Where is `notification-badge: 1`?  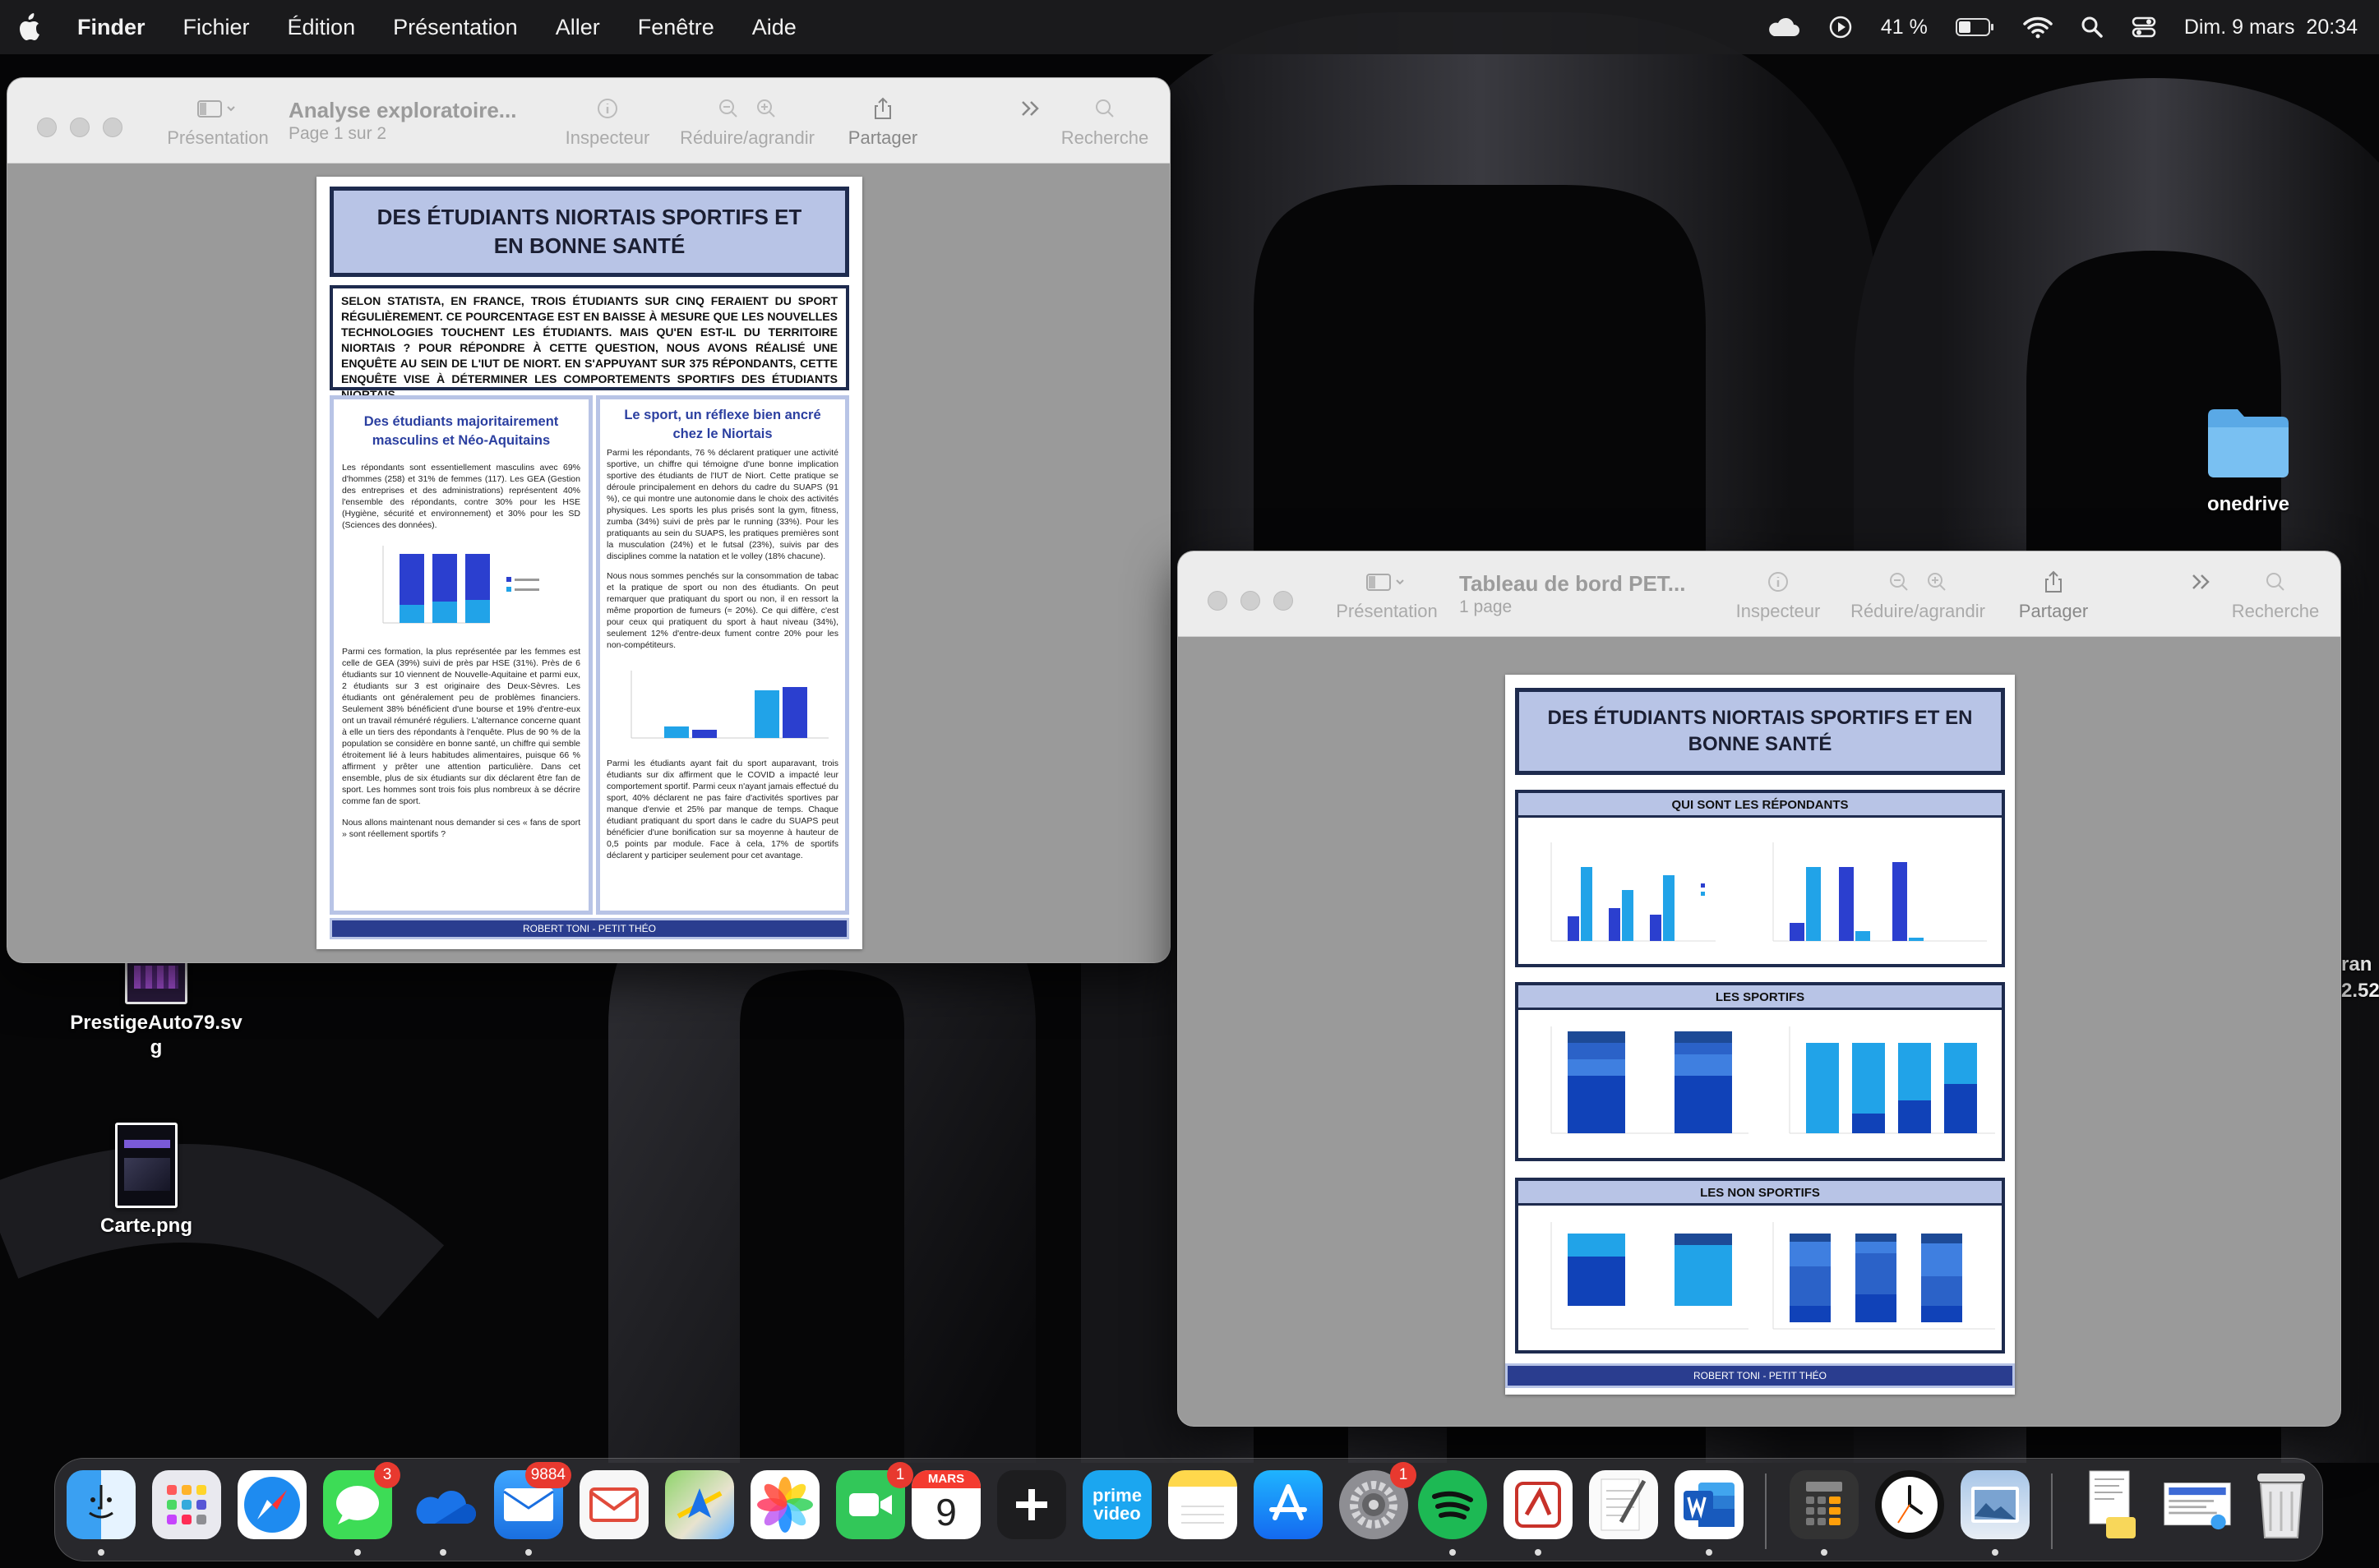
notification-badge: 1 is located at coordinates (900, 1475).